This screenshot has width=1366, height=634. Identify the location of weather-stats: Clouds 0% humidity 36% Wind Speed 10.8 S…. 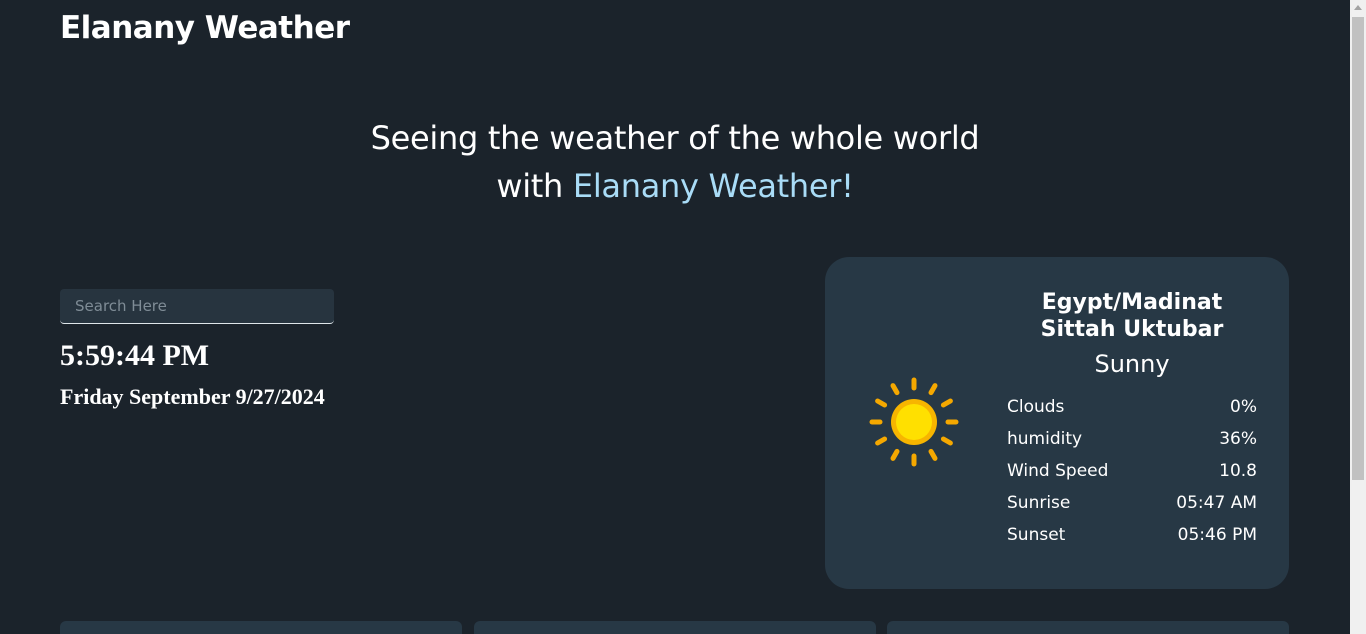
(1132, 471).